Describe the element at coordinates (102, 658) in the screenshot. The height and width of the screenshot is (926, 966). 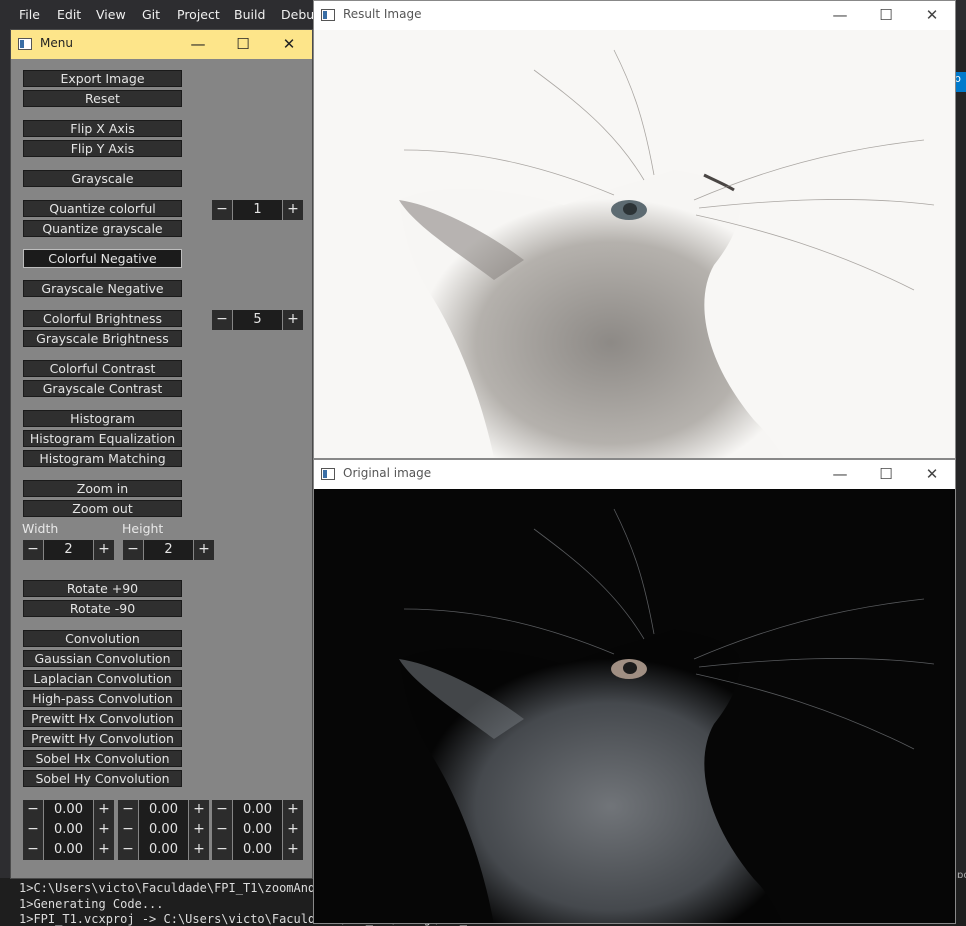
I see `gaussian-convolution-button: Gaussian Convolution` at that location.